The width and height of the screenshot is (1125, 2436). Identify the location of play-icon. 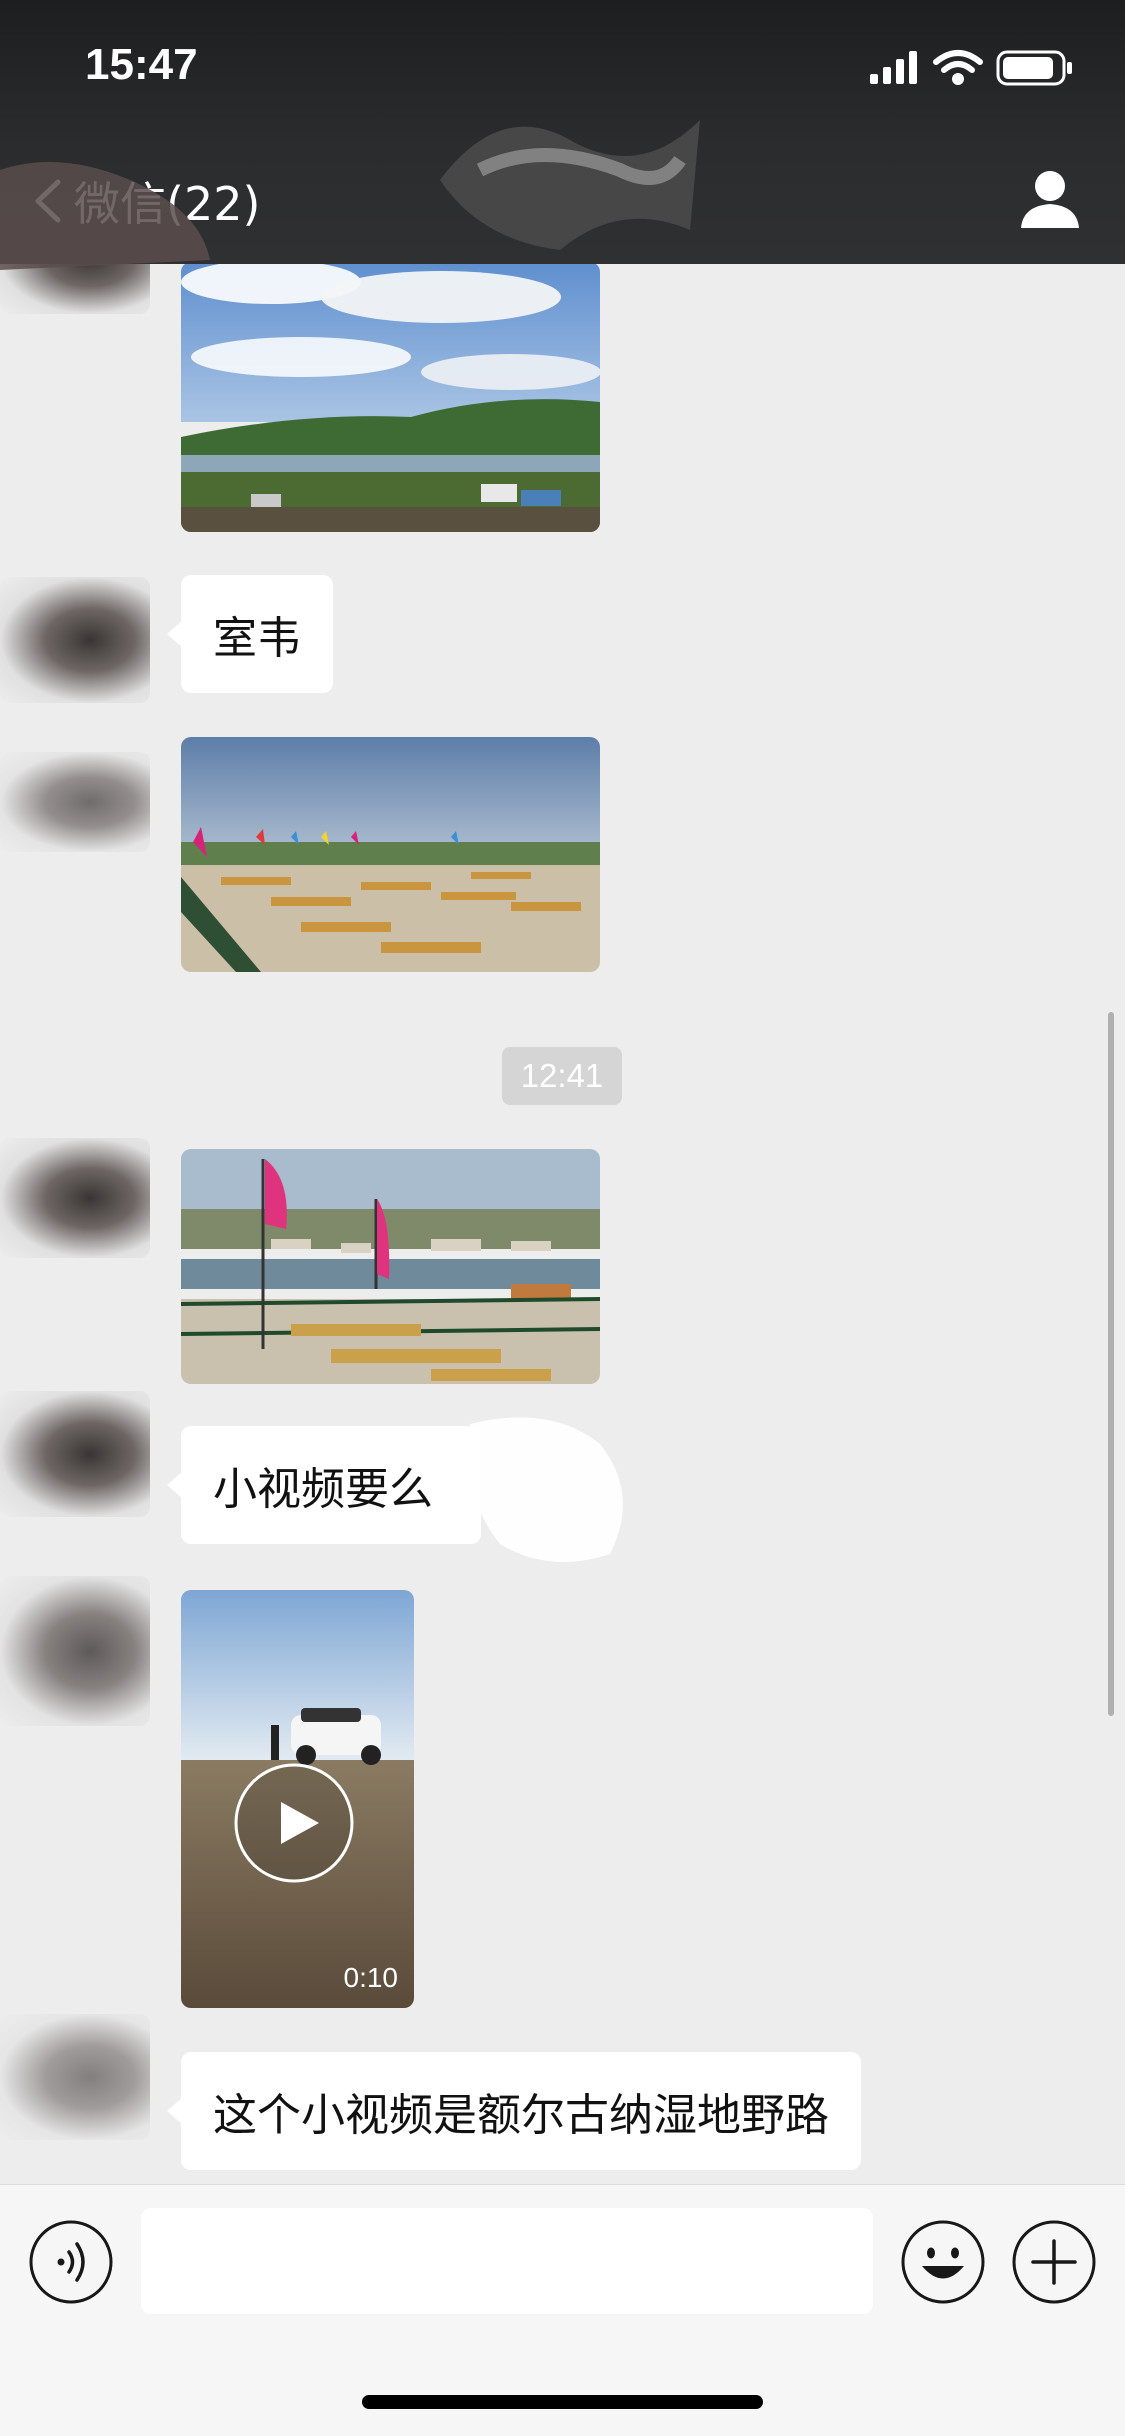
(294, 1823).